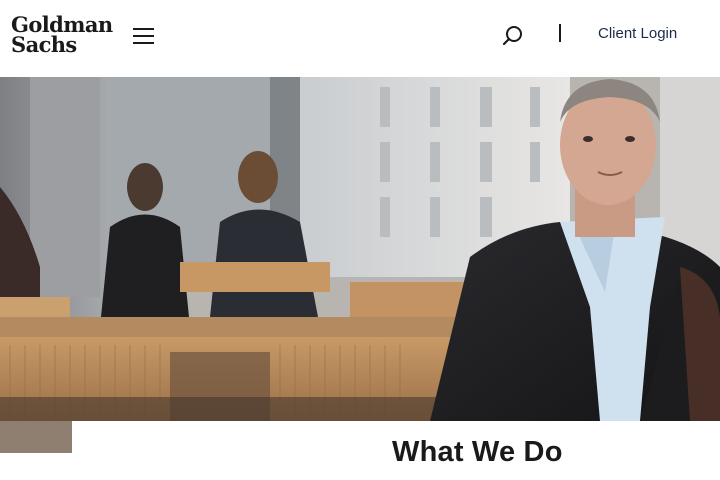  Describe the element at coordinates (637, 33) in the screenshot. I see `client-login-link: Client Login` at that location.